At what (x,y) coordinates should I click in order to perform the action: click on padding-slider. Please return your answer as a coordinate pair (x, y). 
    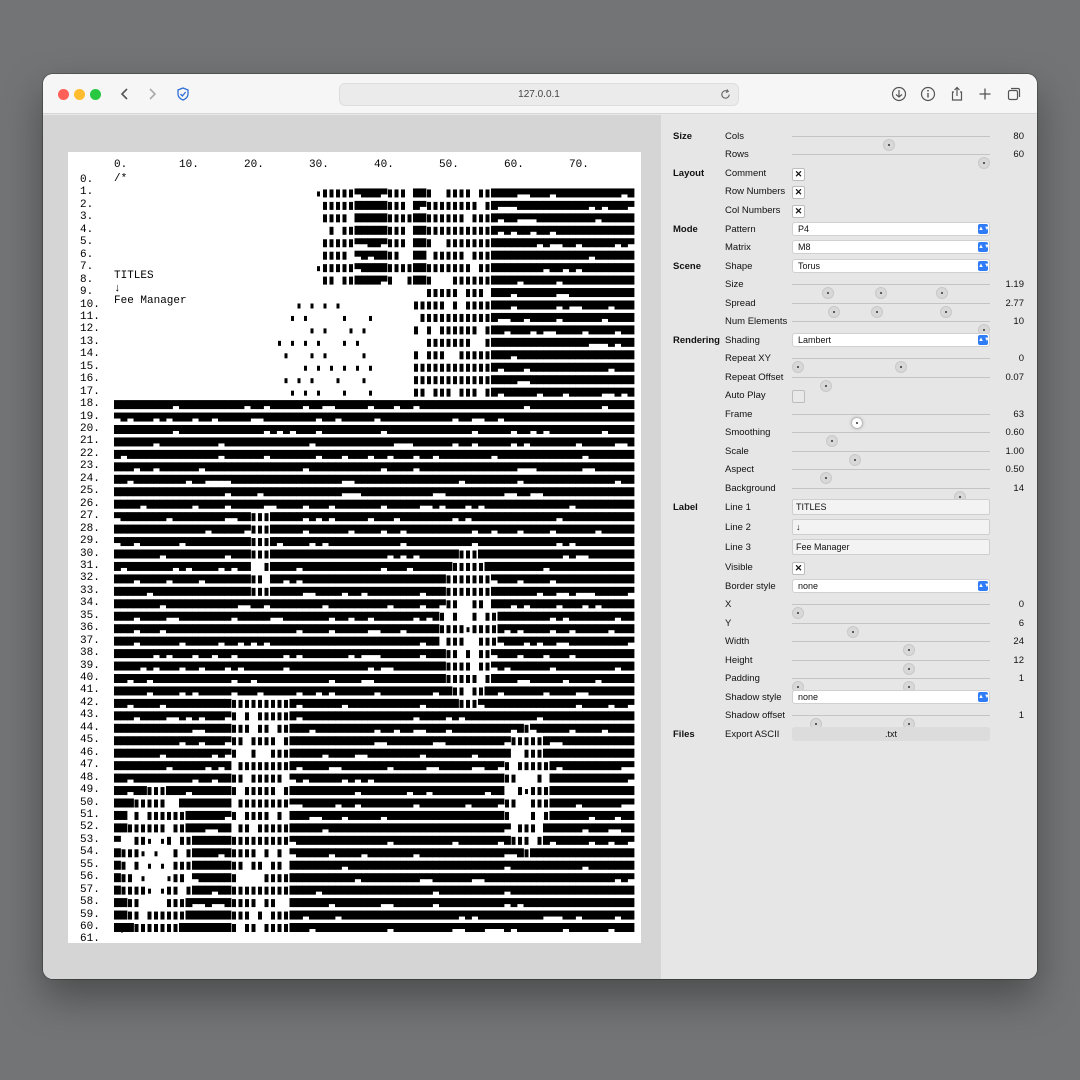
    Looking at the image, I should click on (890, 685).